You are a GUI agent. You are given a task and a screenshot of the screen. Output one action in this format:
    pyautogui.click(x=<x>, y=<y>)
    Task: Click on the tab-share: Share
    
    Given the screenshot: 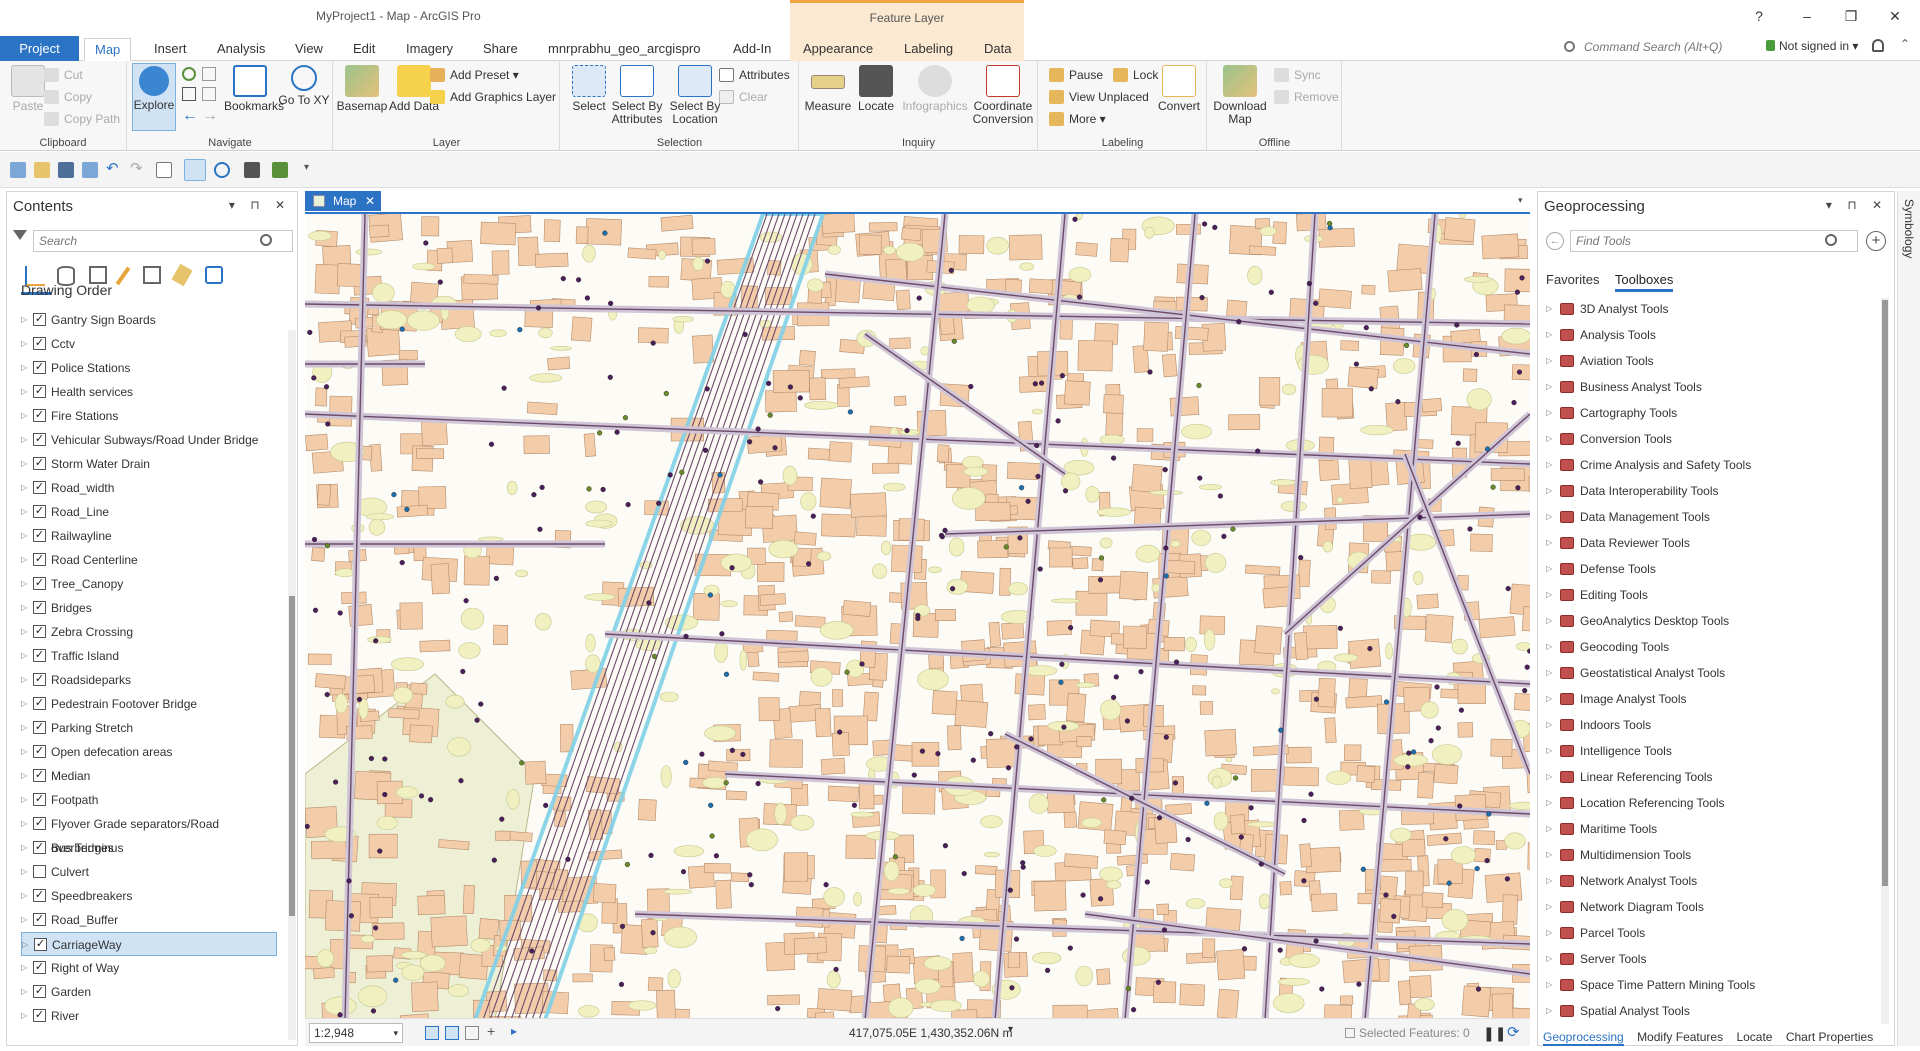 What is the action you would take?
    pyautogui.click(x=500, y=49)
    